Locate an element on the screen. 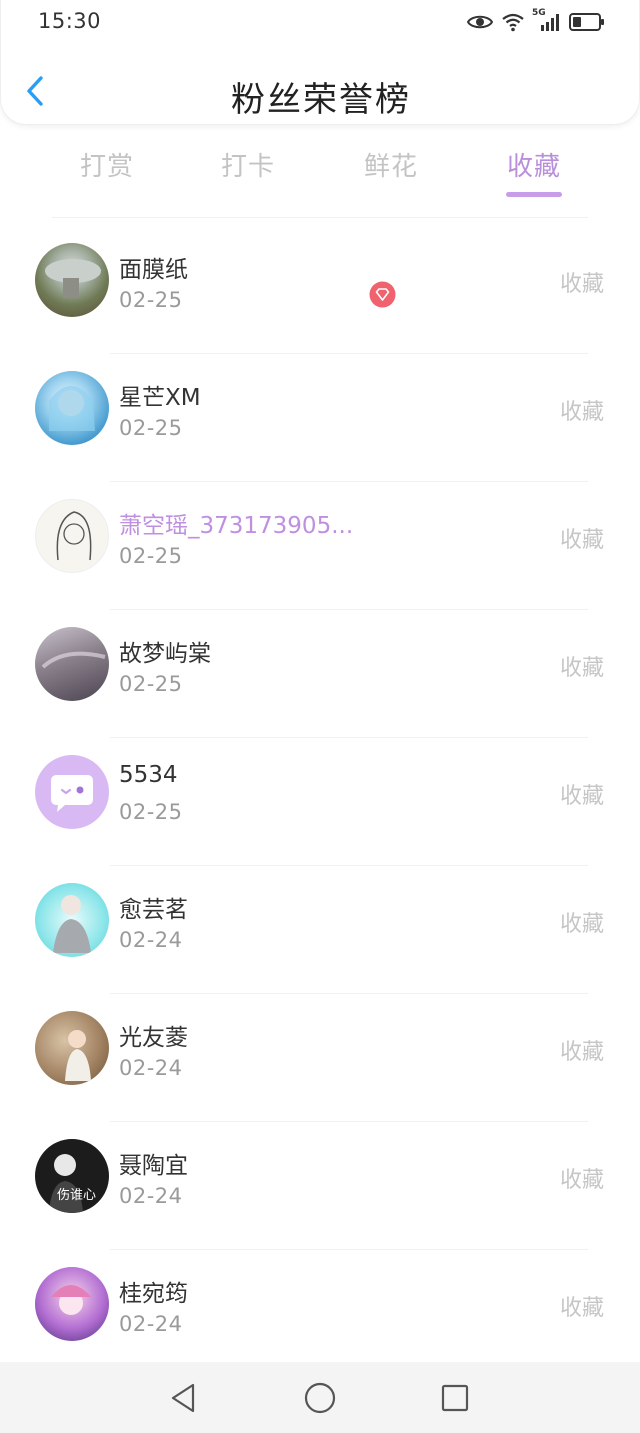  system-back-button is located at coordinates (184, 1398).